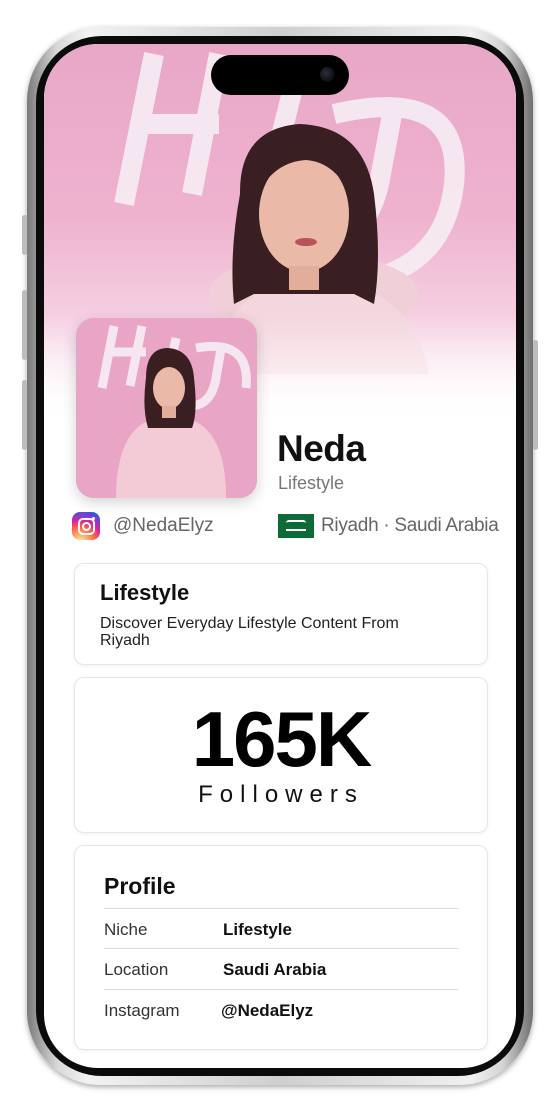 The image size is (560, 1111). What do you see at coordinates (140, 886) in the screenshot?
I see `profile-details-title: Profile` at bounding box center [140, 886].